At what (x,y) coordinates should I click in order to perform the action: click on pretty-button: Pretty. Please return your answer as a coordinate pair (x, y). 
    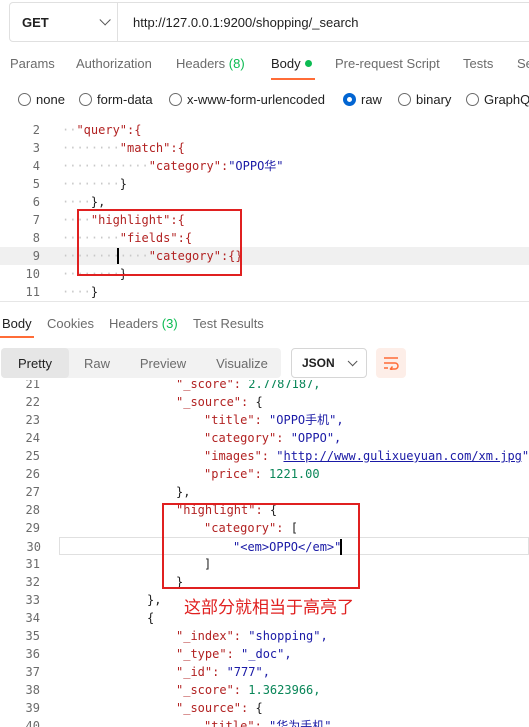
    Looking at the image, I should click on (35, 363).